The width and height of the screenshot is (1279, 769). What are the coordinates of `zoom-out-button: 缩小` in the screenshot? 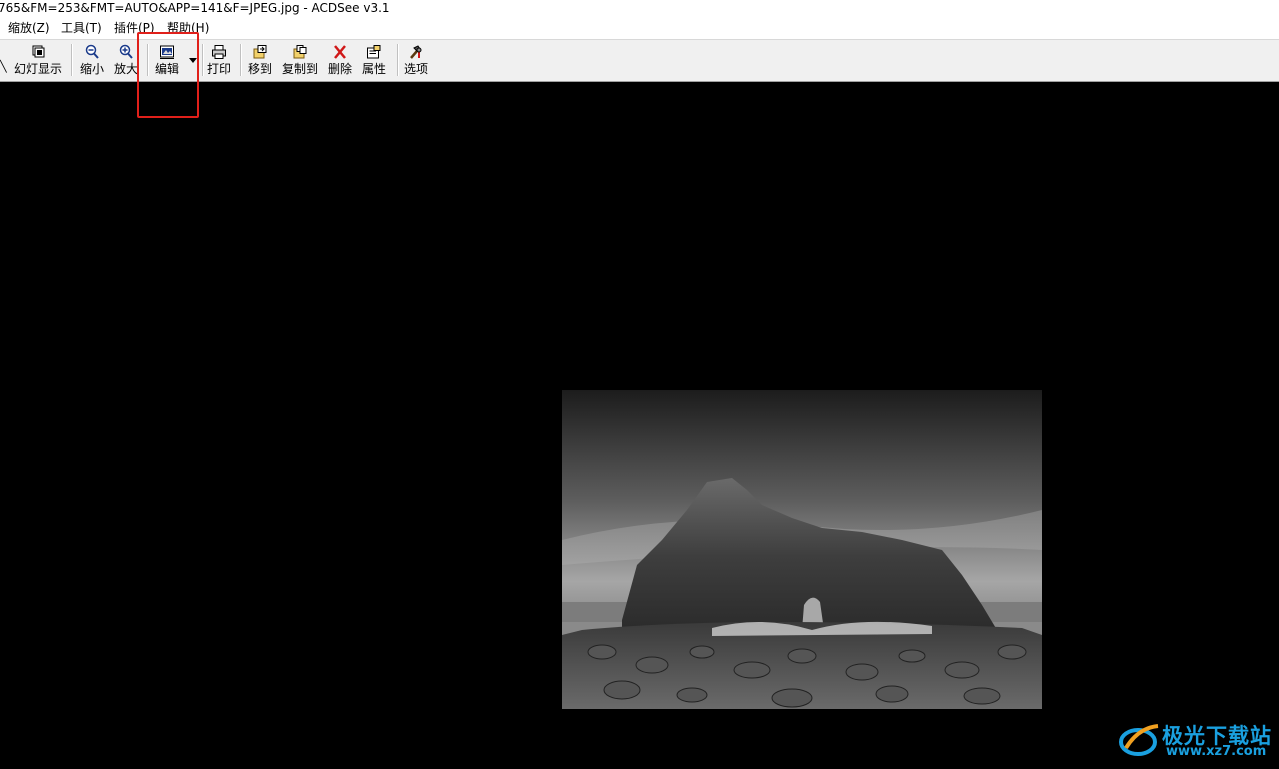 It's located at (92, 61).